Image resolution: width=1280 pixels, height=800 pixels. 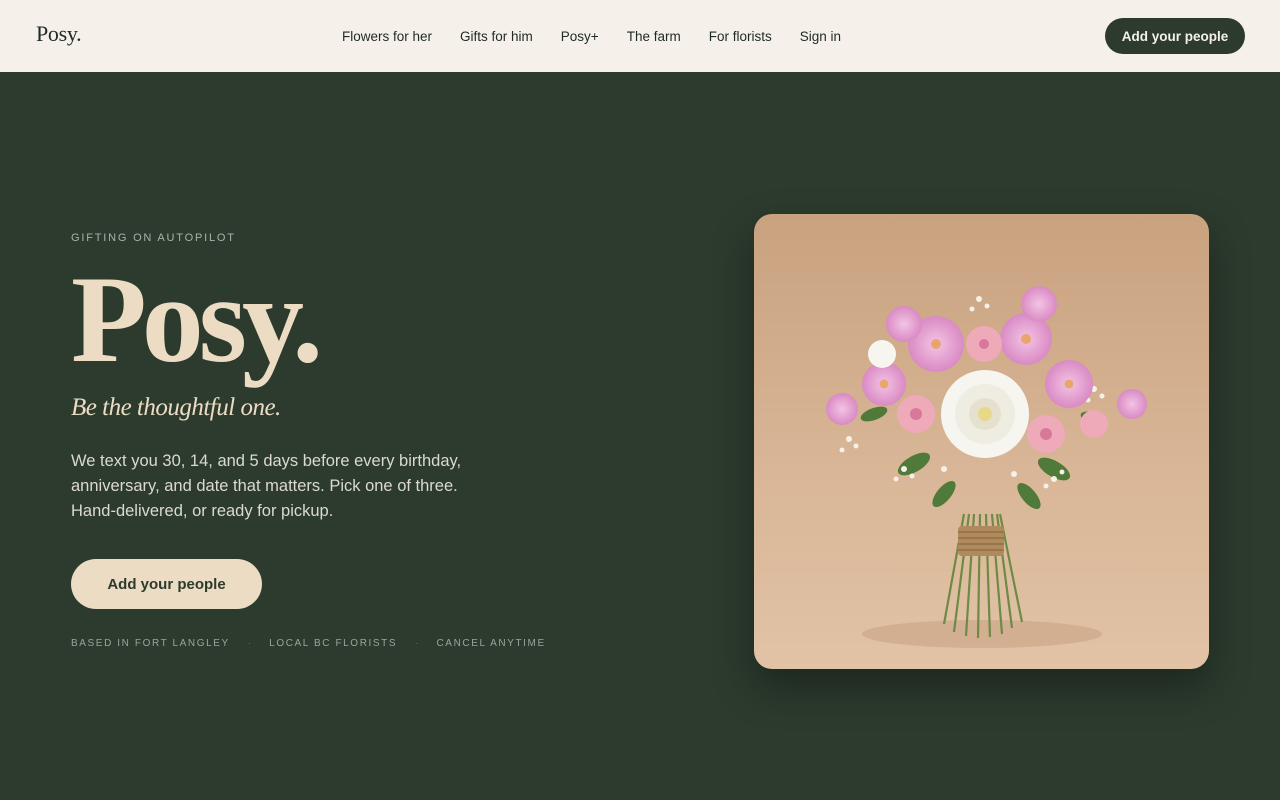 I want to click on nav-link-sign-in: Sign in, so click(x=820, y=36).